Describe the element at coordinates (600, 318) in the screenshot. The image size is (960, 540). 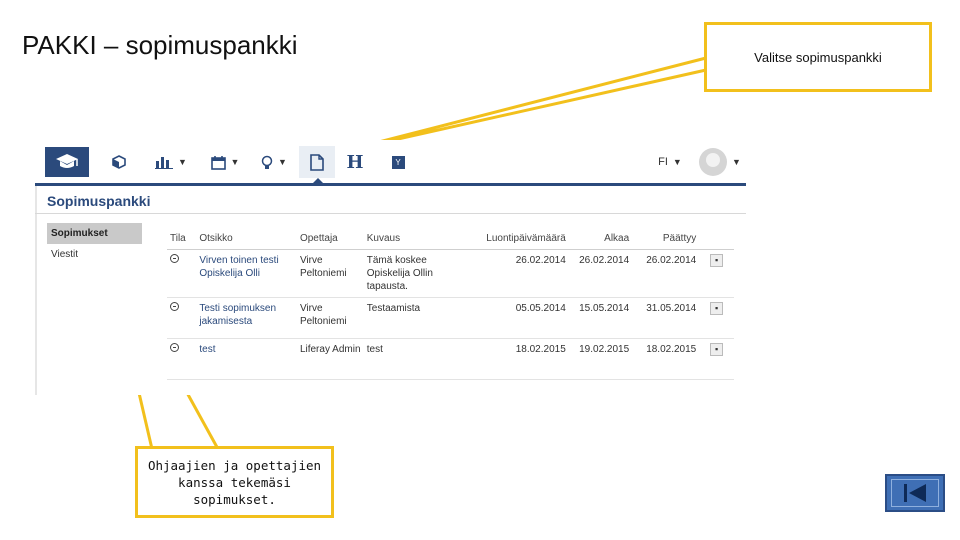
I see `start-cell: 15.05.2014` at that location.